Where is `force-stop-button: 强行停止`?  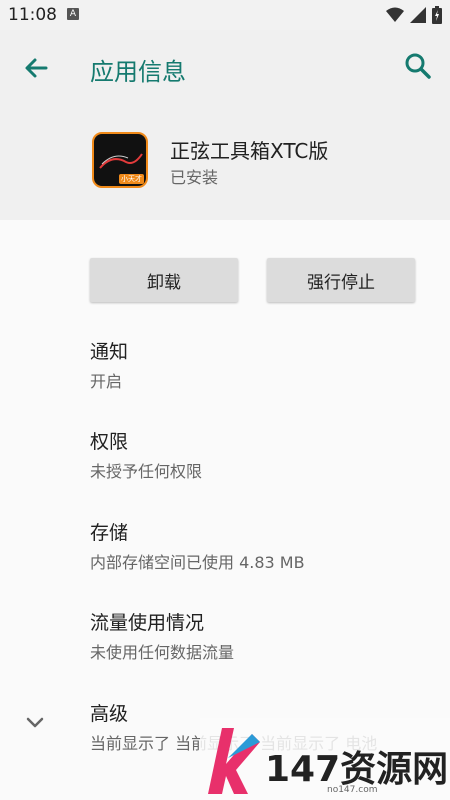
force-stop-button: 强行停止 is located at coordinates (341, 280).